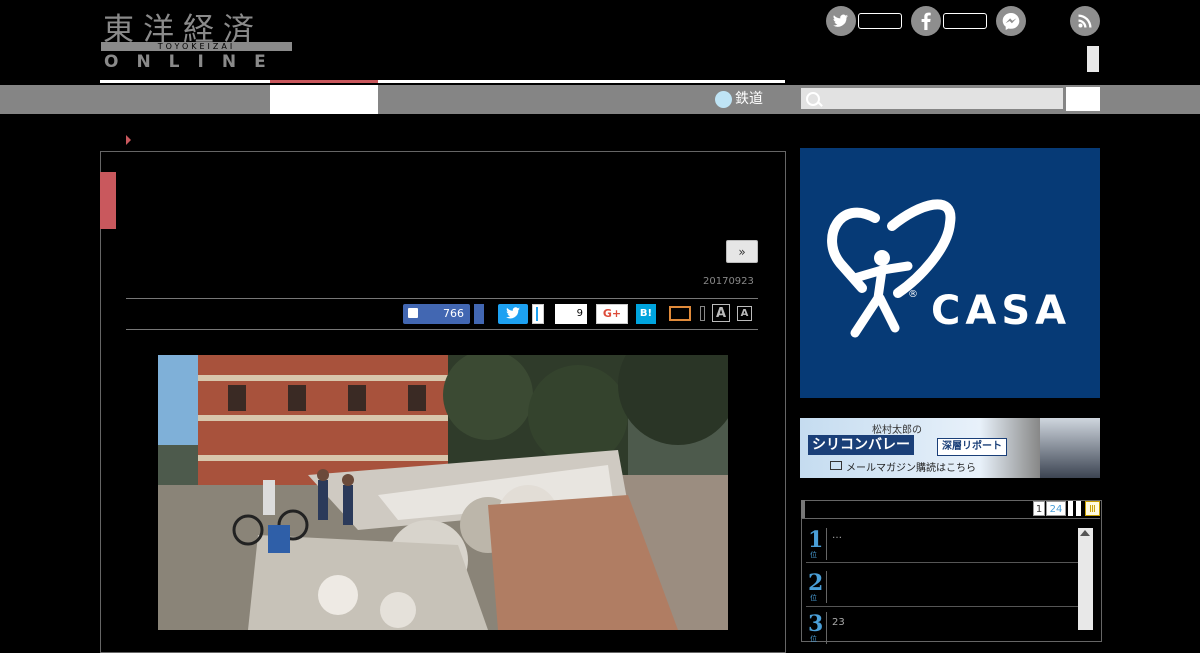 The width and height of the screenshot is (1200, 653). I want to click on logo-romaji: TOYOKEIZAI, so click(196, 46).